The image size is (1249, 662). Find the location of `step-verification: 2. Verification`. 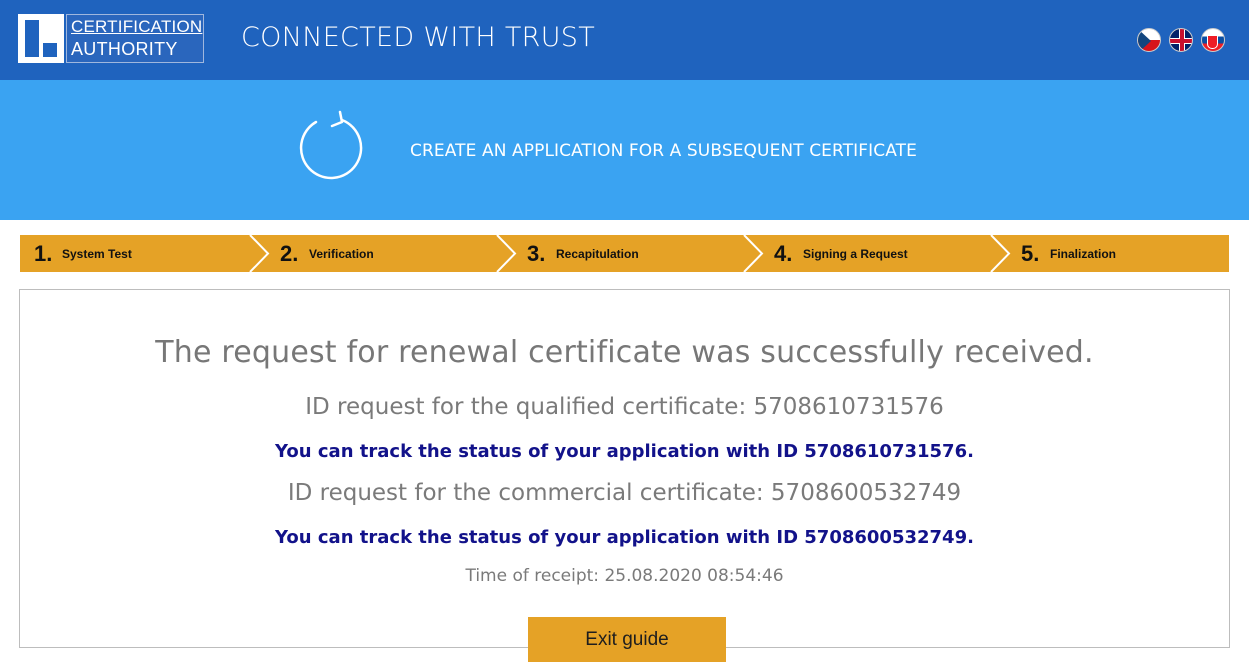

step-verification: 2. Verification is located at coordinates (390, 253).